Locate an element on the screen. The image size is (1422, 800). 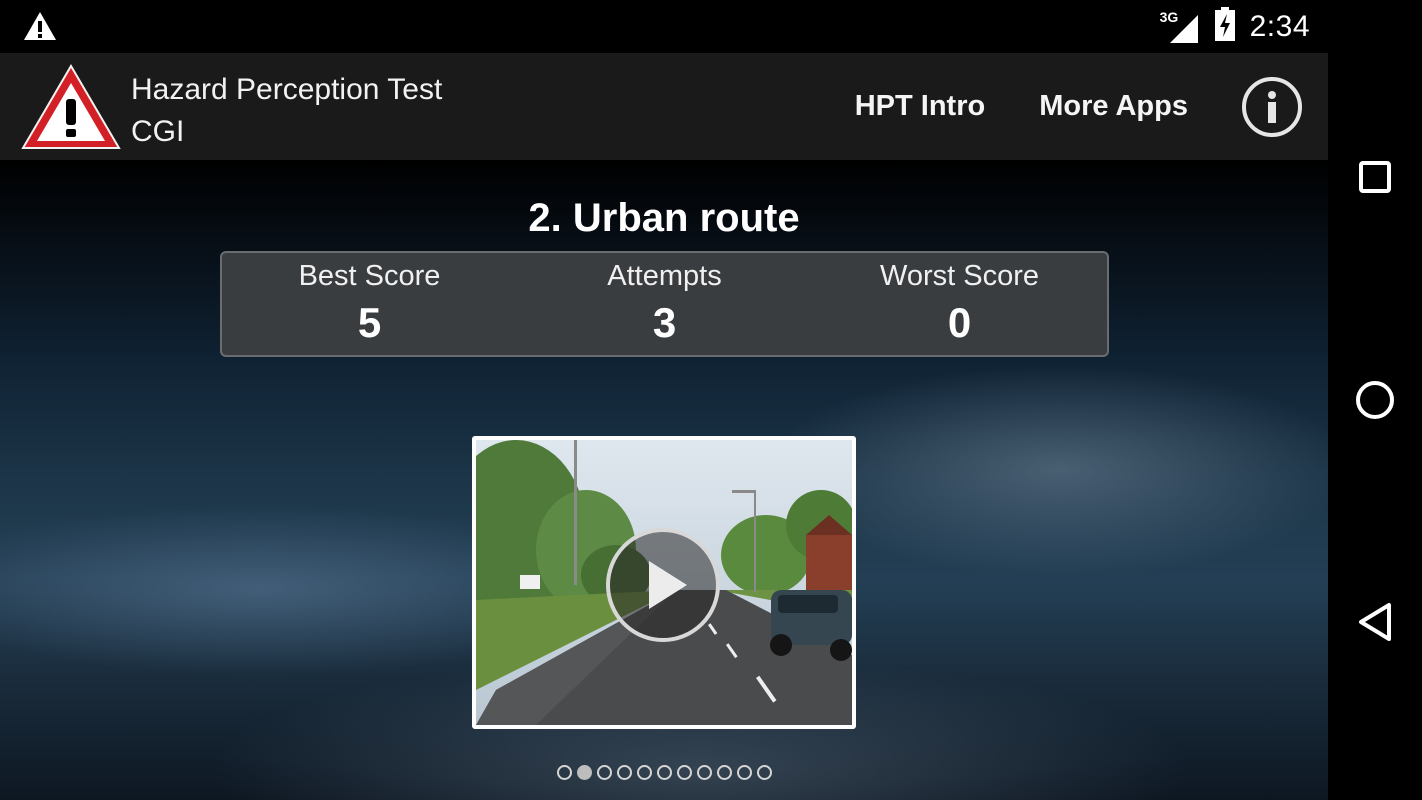
app-title-line2: CGI is located at coordinates (158, 131).